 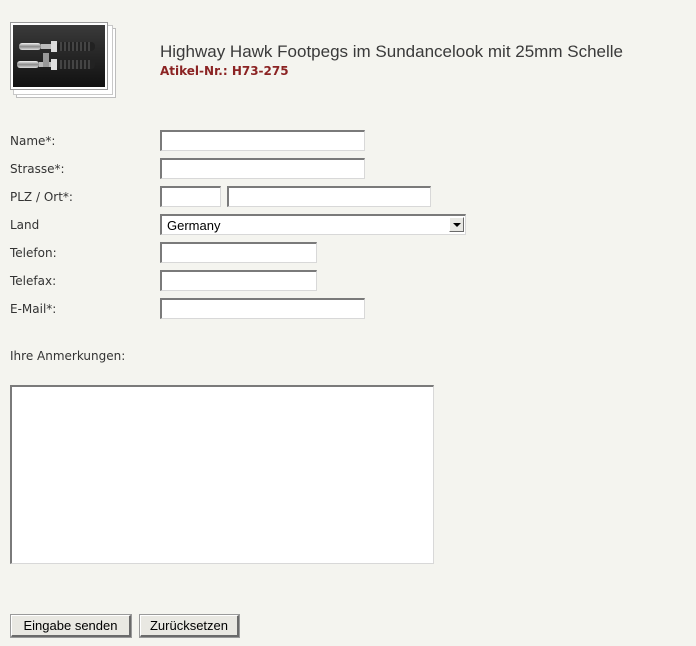 I want to click on country-selected-value: Germany, so click(x=194, y=225).